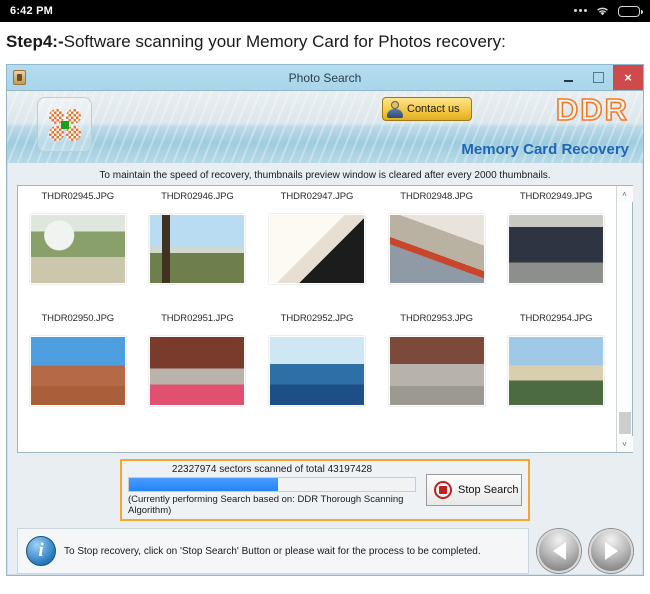  What do you see at coordinates (556, 318) in the screenshot?
I see `thumbnail-label: THDR02954.JPG` at bounding box center [556, 318].